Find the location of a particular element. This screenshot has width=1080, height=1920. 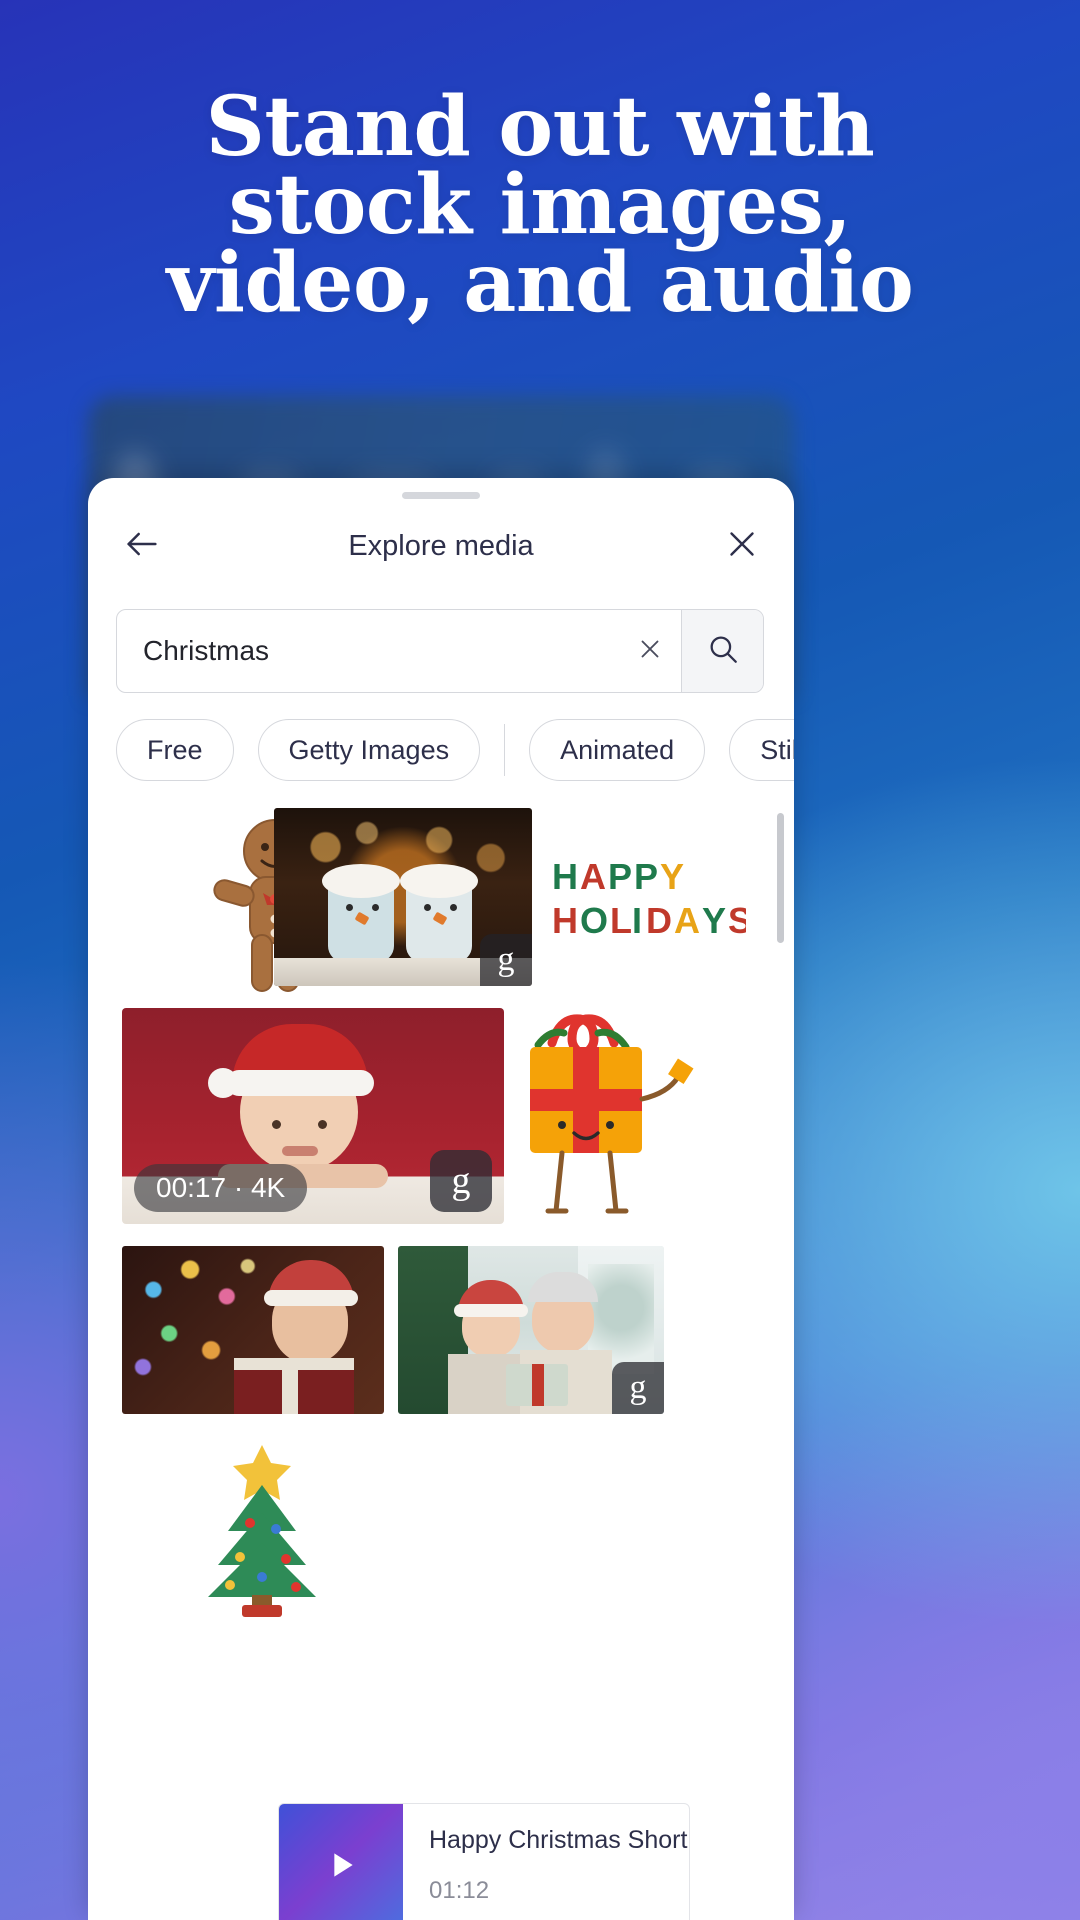

result-child-opening-present-photo is located at coordinates (253, 1330).